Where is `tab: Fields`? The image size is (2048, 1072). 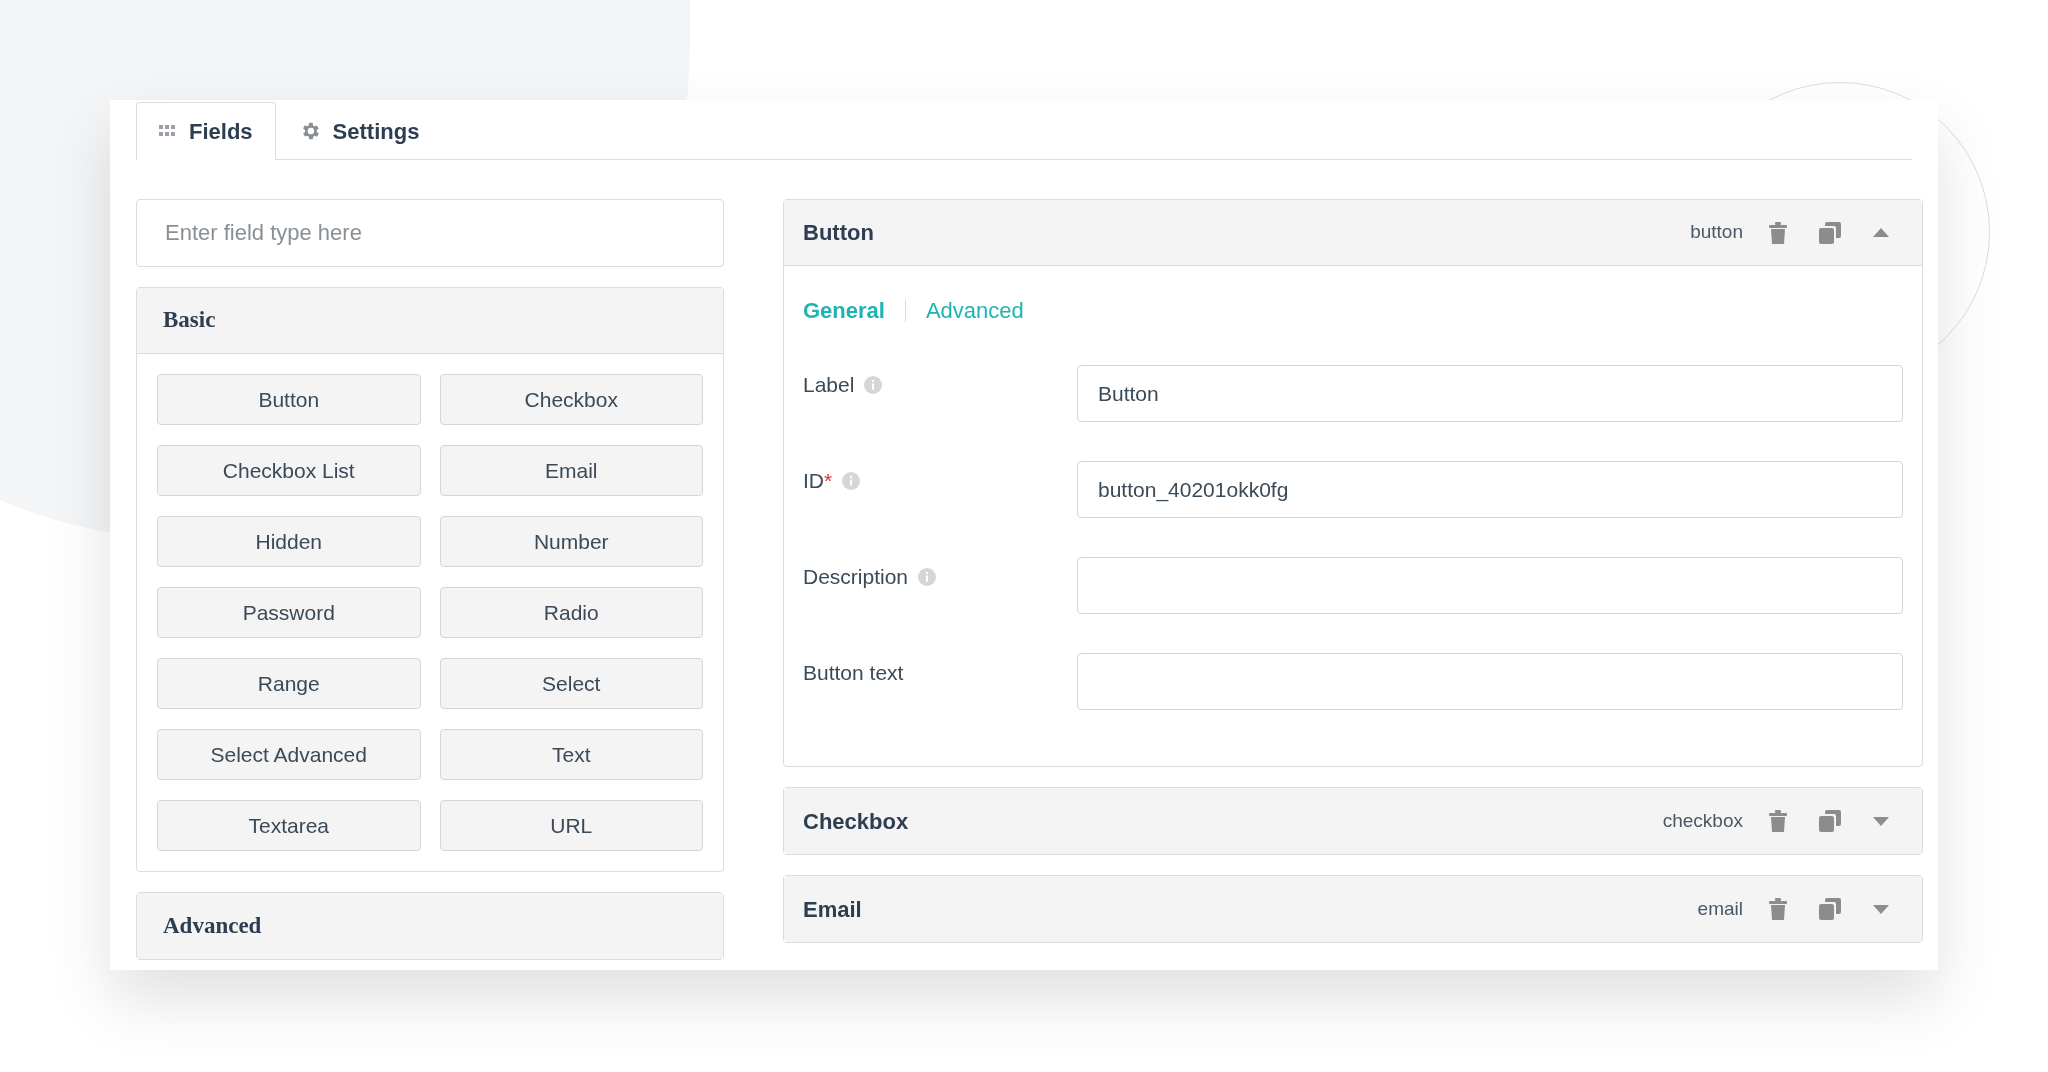
tab: Fields is located at coordinates (206, 131).